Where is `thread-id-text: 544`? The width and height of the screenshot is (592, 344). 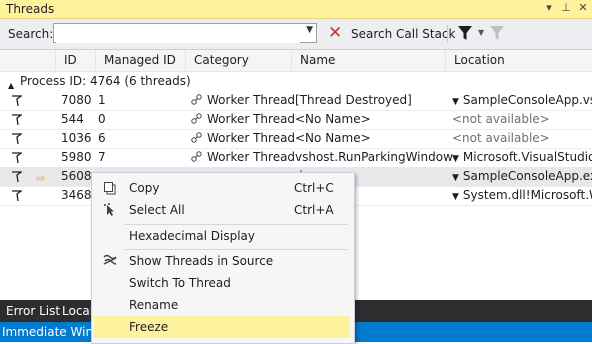
thread-id-text: 544 is located at coordinates (72, 119).